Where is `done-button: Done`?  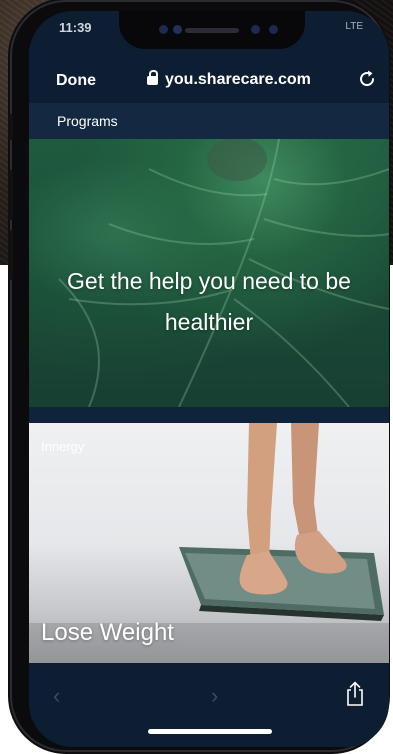
done-button: Done is located at coordinates (76, 81).